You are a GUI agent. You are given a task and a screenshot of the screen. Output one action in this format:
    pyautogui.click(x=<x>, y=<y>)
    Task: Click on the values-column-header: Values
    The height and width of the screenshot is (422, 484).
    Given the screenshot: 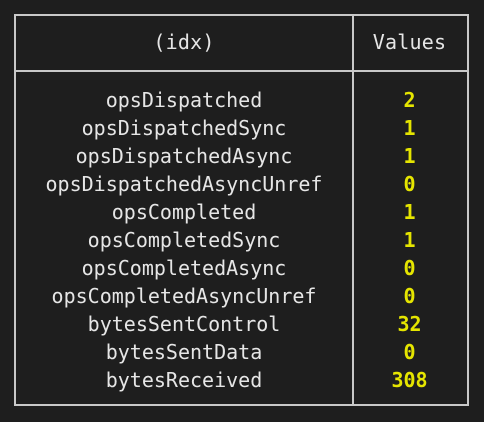 What is the action you would take?
    pyautogui.click(x=409, y=42)
    